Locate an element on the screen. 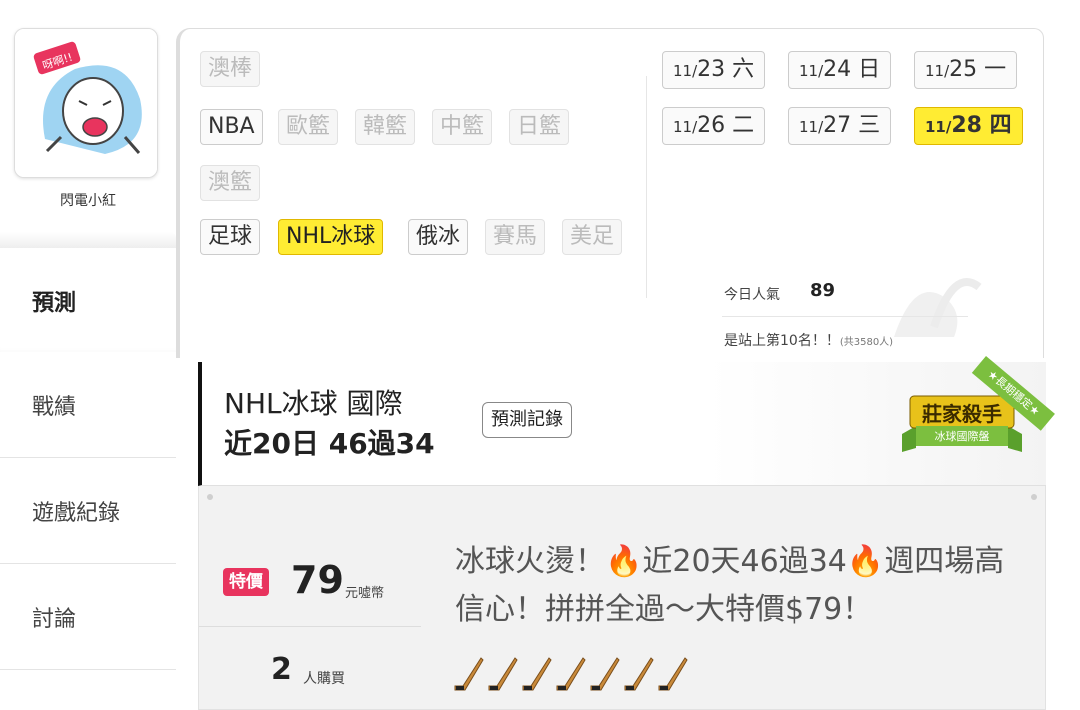 This screenshot has height=710, width=1080. buyers-count: 2 is located at coordinates (281, 669).